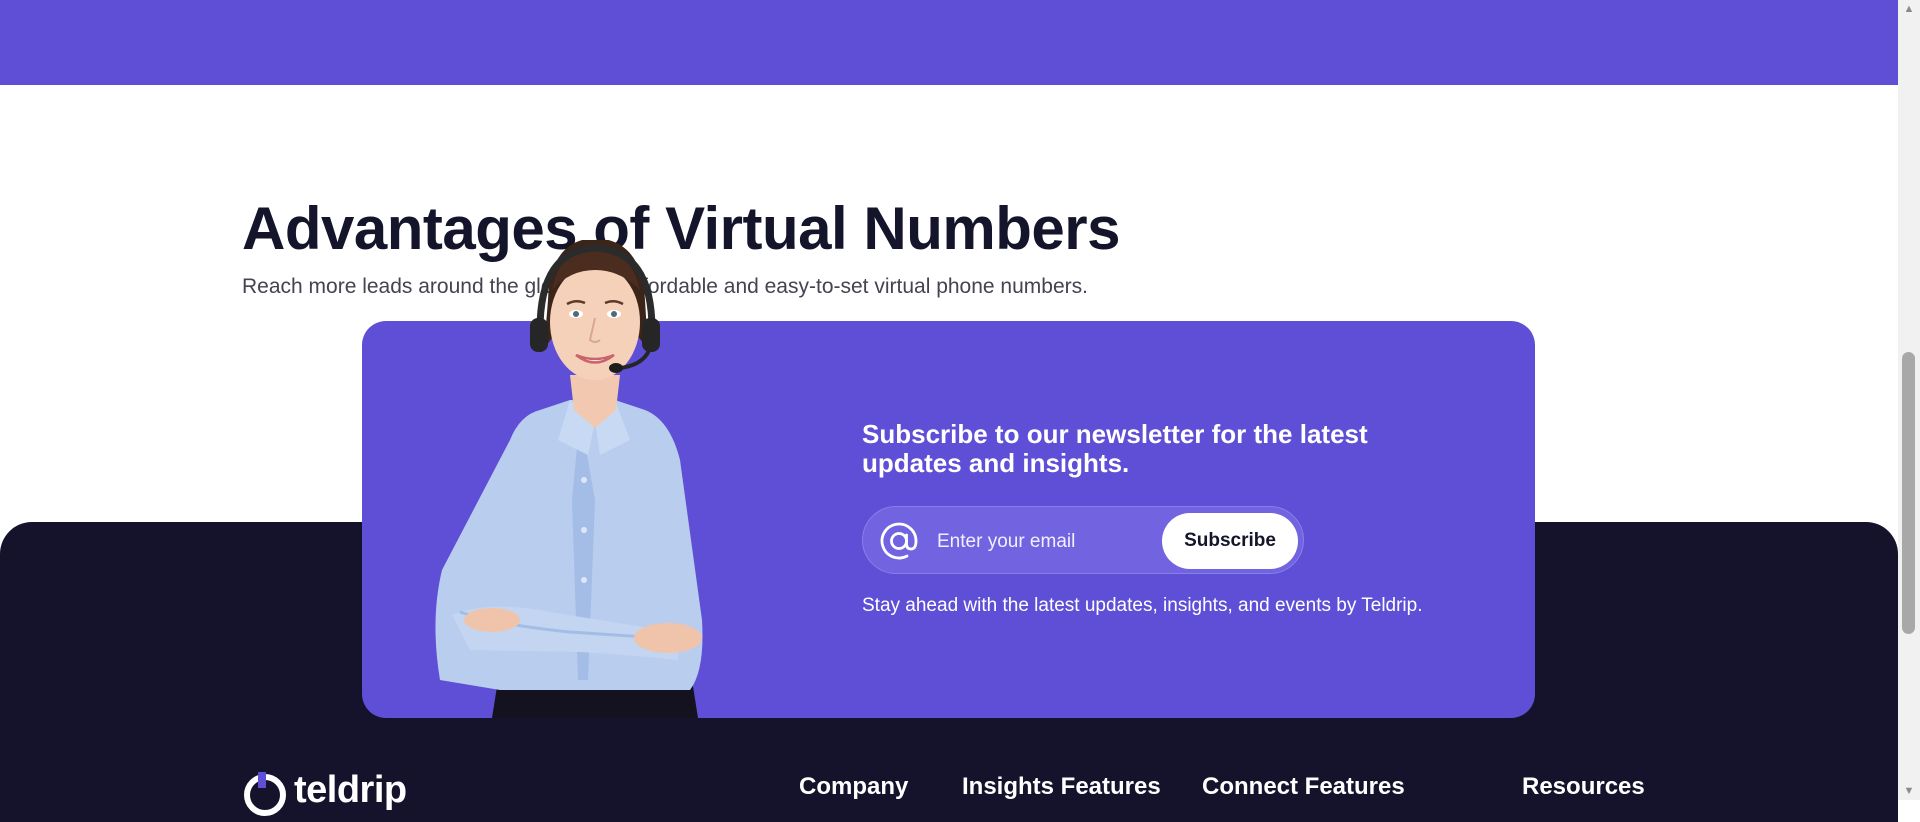  What do you see at coordinates (1061, 787) in the screenshot?
I see `footer-column-insights-features: Insights Features` at bounding box center [1061, 787].